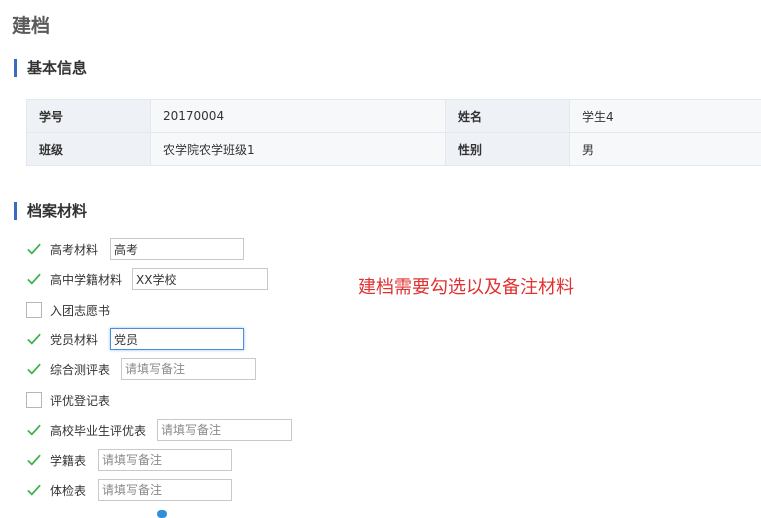  I want to click on gender-label: 性别, so click(508, 149).